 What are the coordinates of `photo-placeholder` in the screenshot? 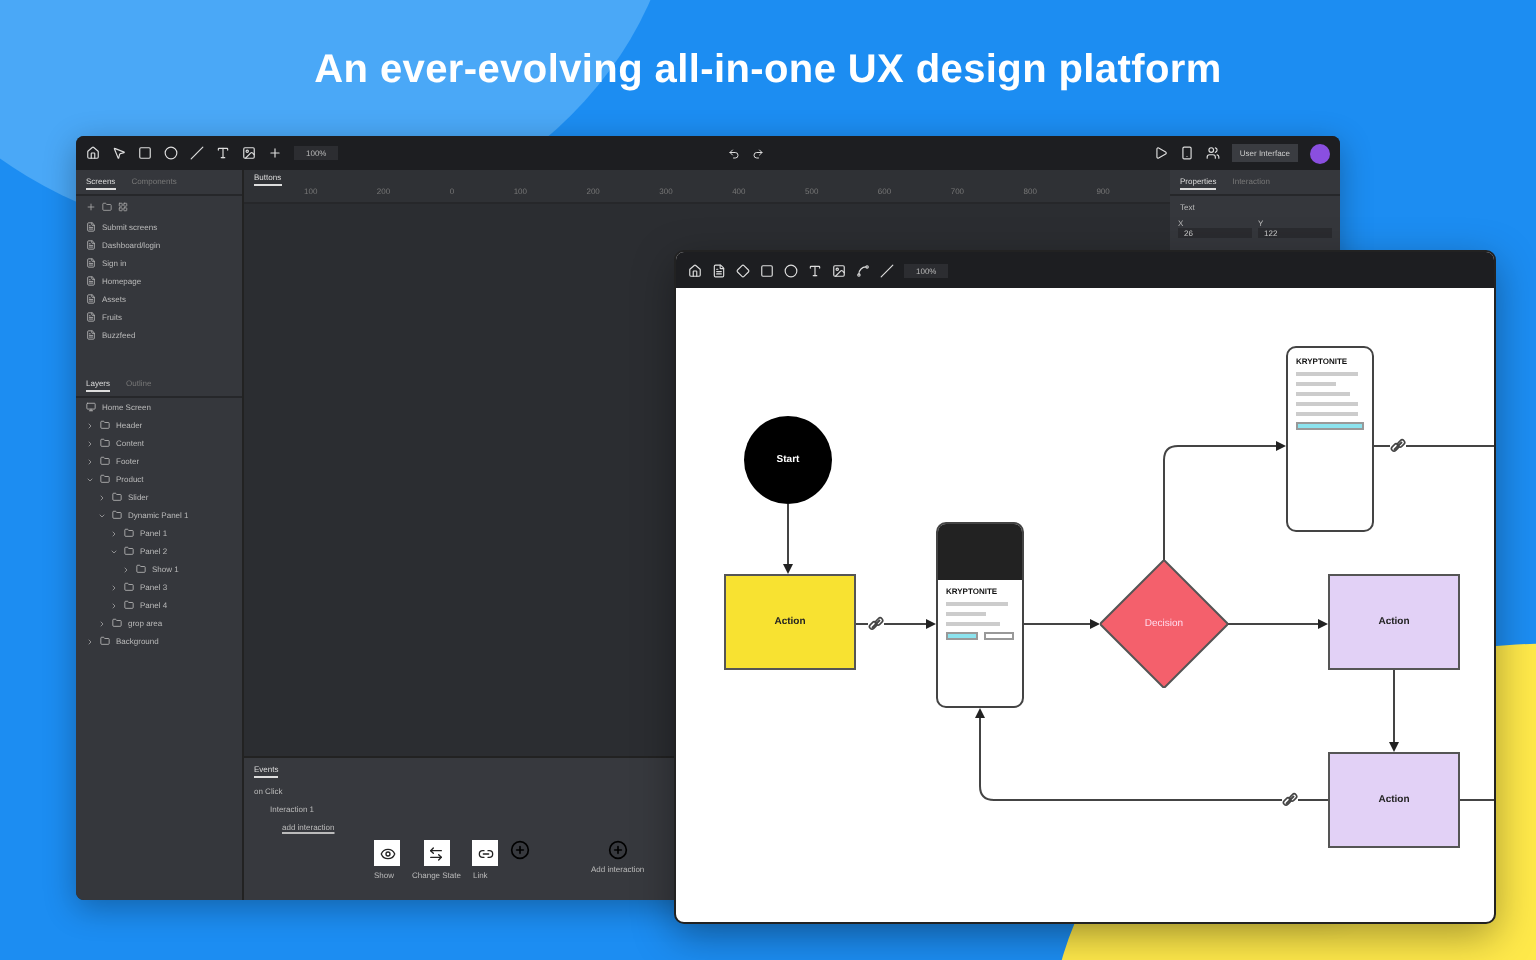 It's located at (980, 552).